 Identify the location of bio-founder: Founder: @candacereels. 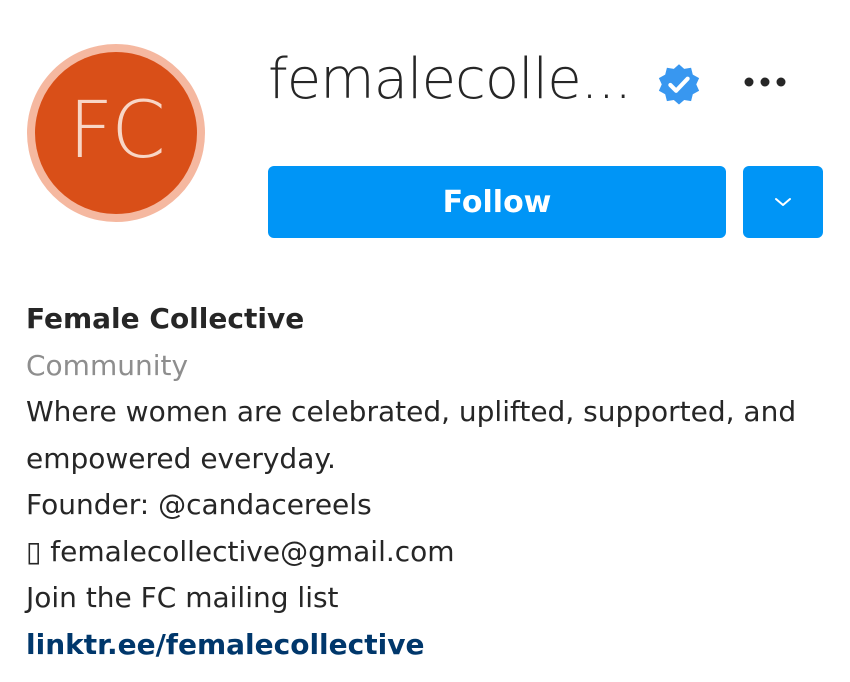
(431, 505).